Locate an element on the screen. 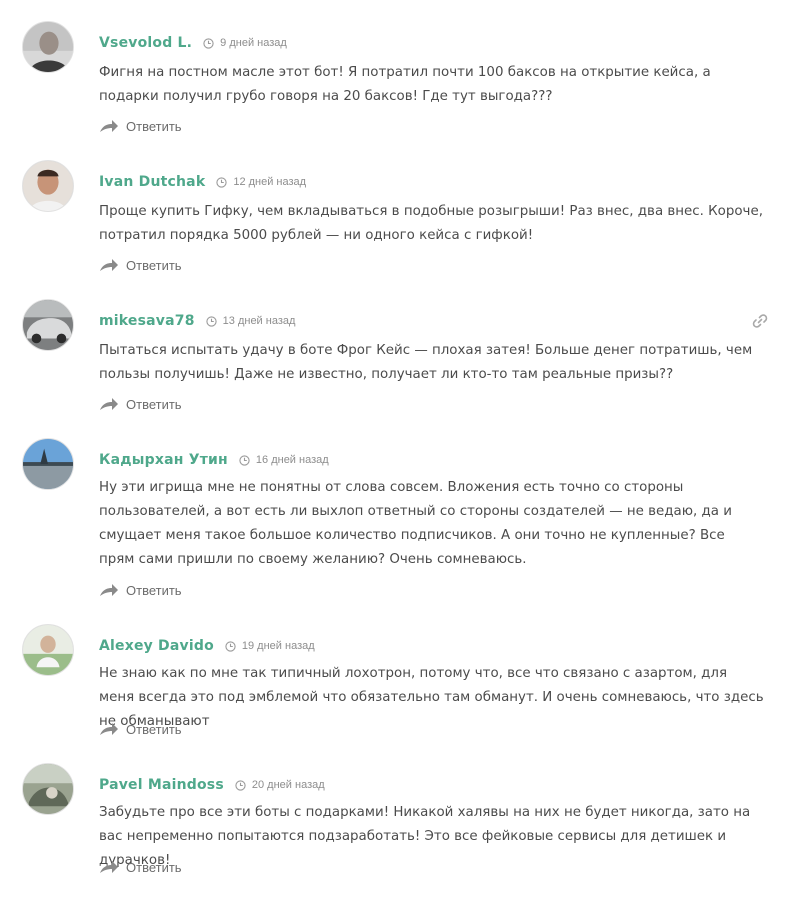  comment-time: 20 дней назад is located at coordinates (288, 785).